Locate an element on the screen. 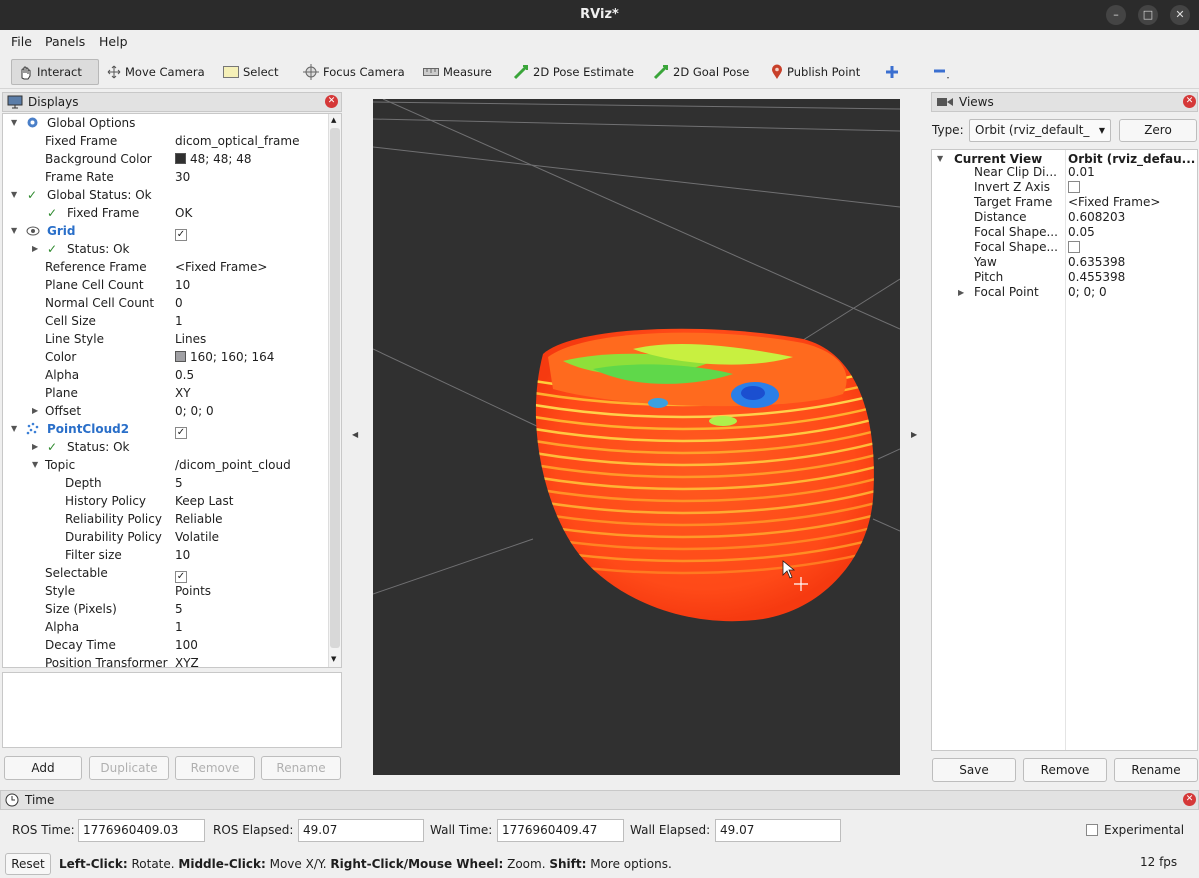  goal-pose-tool-button: 2D Goal Pose is located at coordinates (701, 72).